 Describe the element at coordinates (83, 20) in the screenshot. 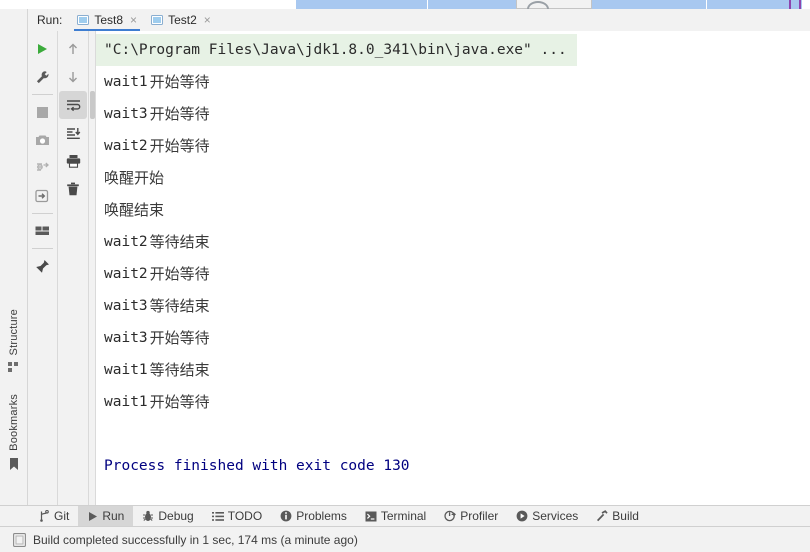

I see `run-config-icon` at that location.